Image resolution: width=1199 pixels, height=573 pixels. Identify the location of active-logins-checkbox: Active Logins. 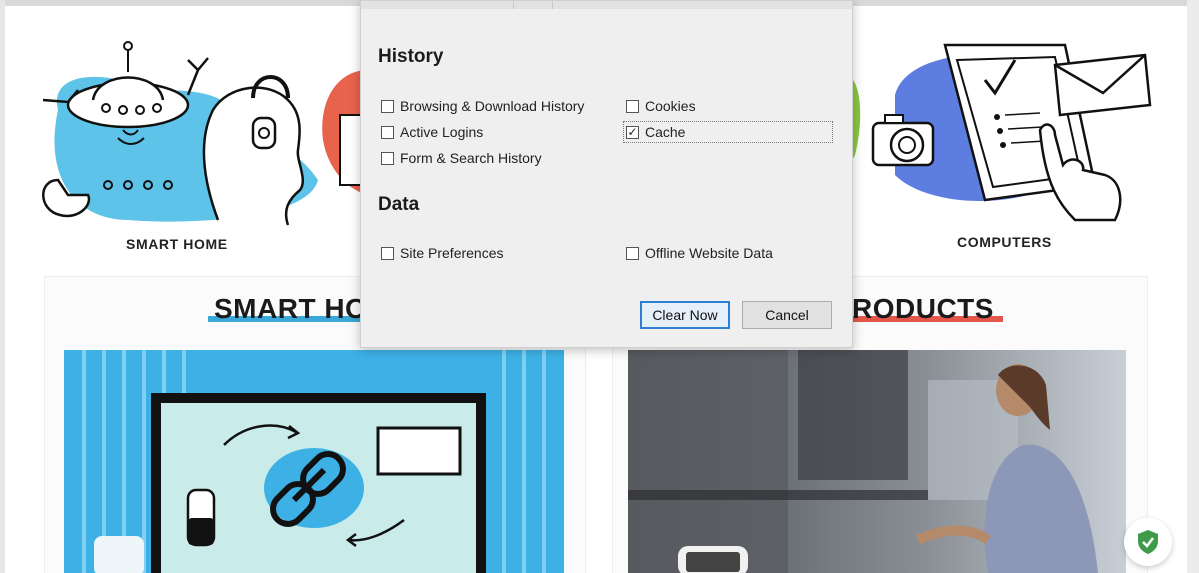
(432, 132).